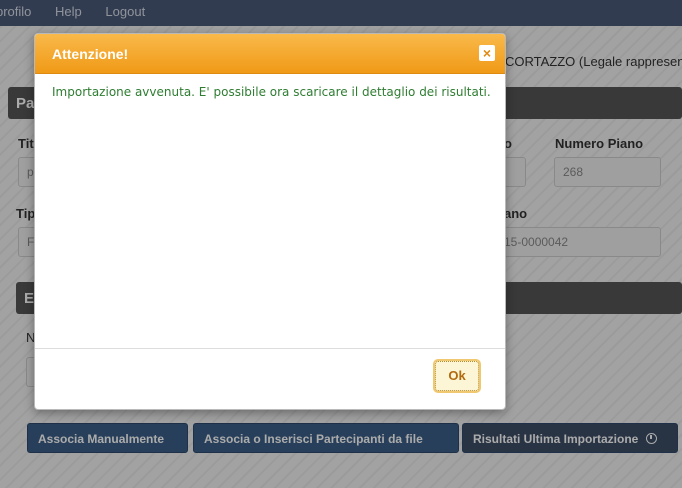 This screenshot has height=488, width=682. I want to click on dialog-title: Attenzione!, so click(90, 54).